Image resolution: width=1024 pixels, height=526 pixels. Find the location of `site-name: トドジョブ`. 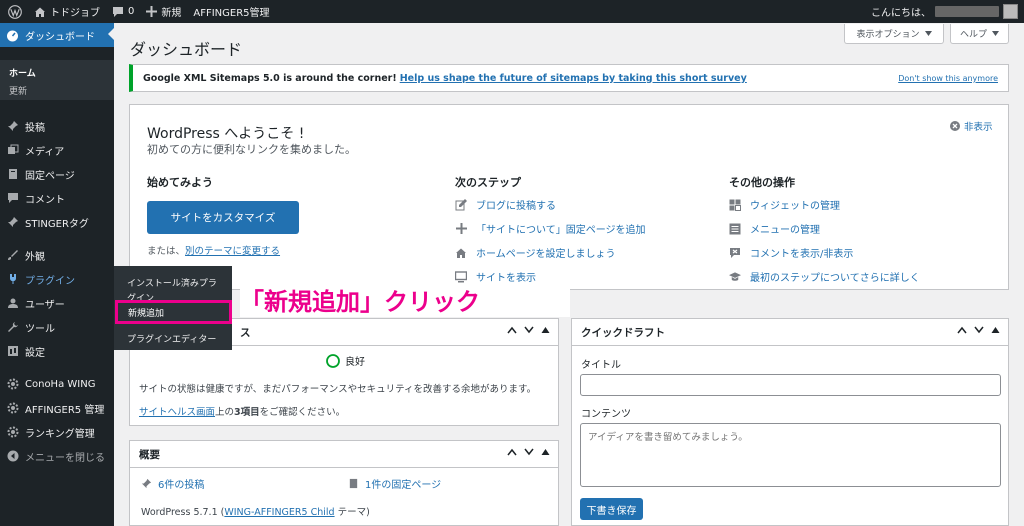

site-name: トドジョブ is located at coordinates (75, 13).